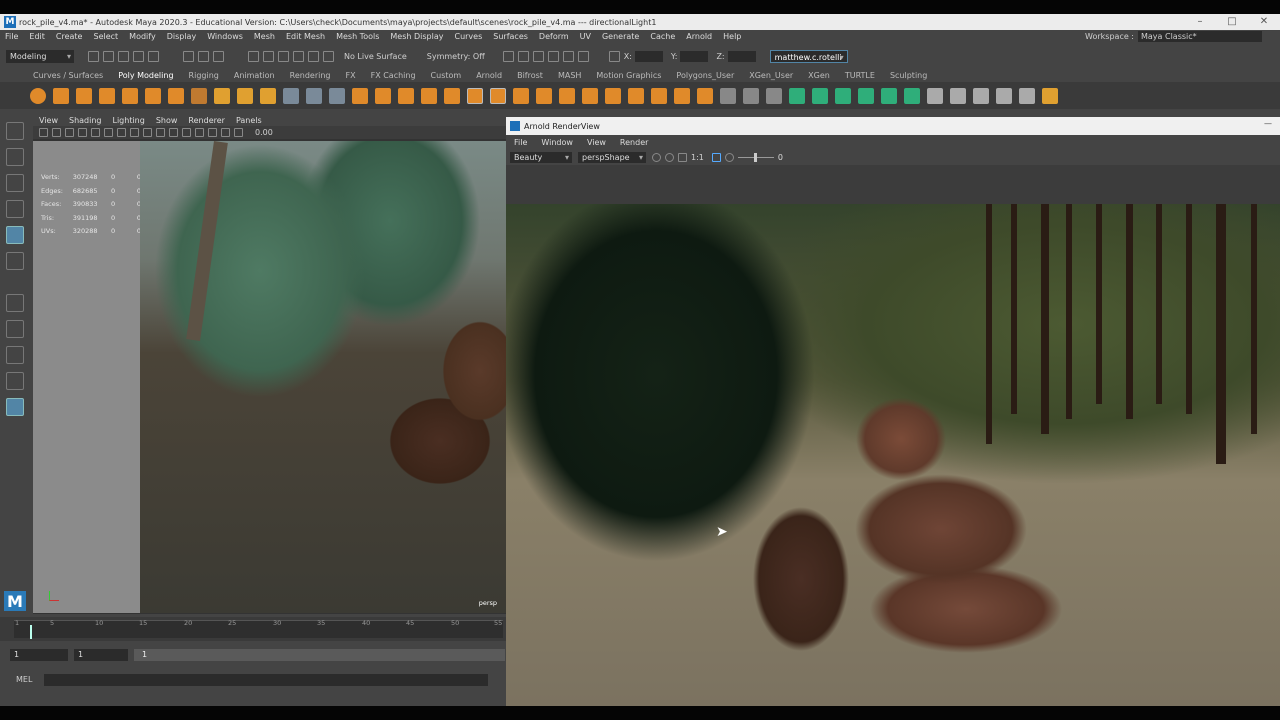 The width and height of the screenshot is (1280, 720). What do you see at coordinates (182, 36) in the screenshot?
I see `menu-display: Display` at bounding box center [182, 36].